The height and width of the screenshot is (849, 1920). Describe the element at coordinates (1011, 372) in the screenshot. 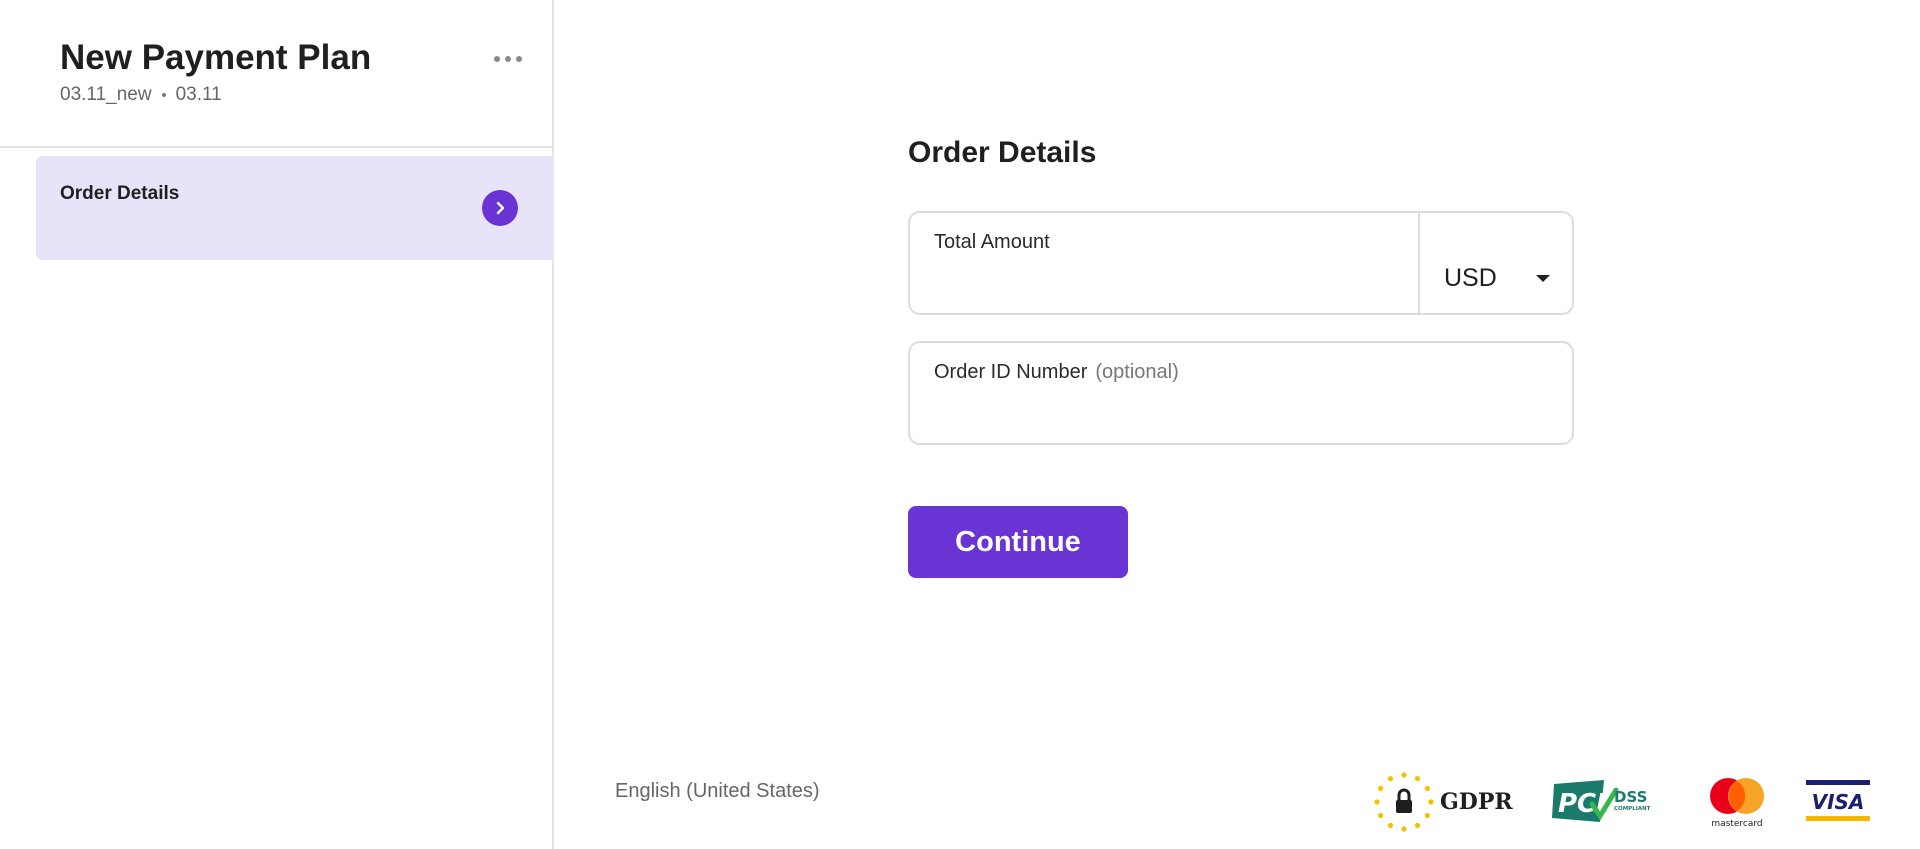

I see `order-id-label-text: Order ID Number` at that location.